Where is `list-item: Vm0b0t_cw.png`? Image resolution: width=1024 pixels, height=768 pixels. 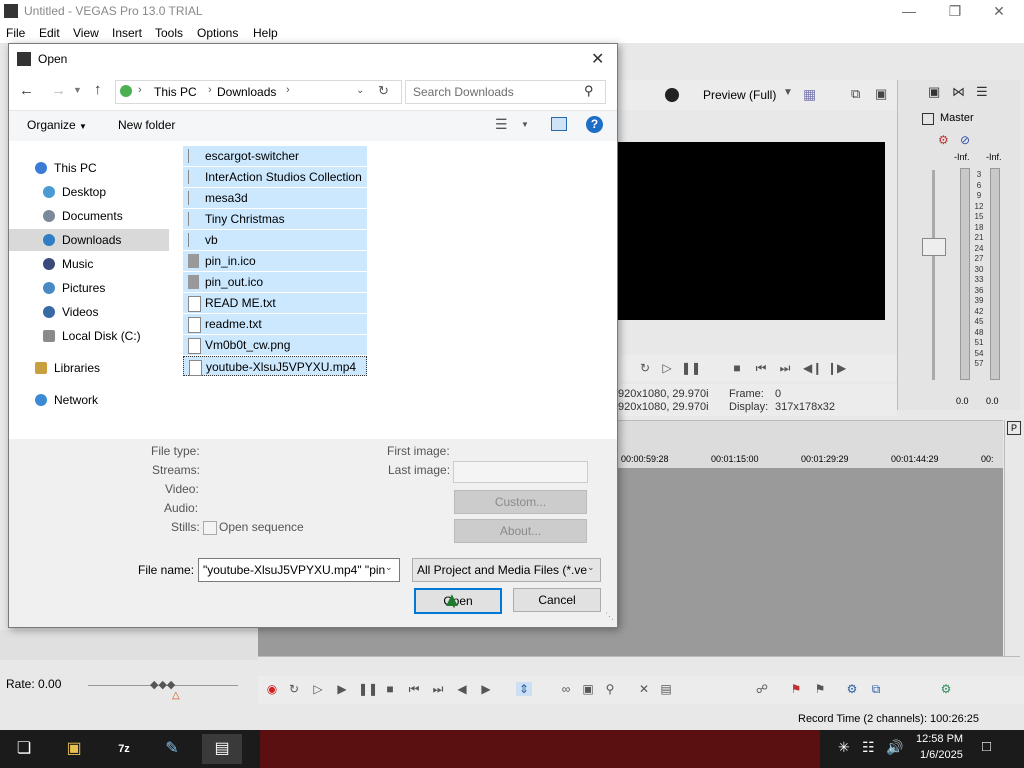
list-item: Vm0b0t_cw.png is located at coordinates (275, 345).